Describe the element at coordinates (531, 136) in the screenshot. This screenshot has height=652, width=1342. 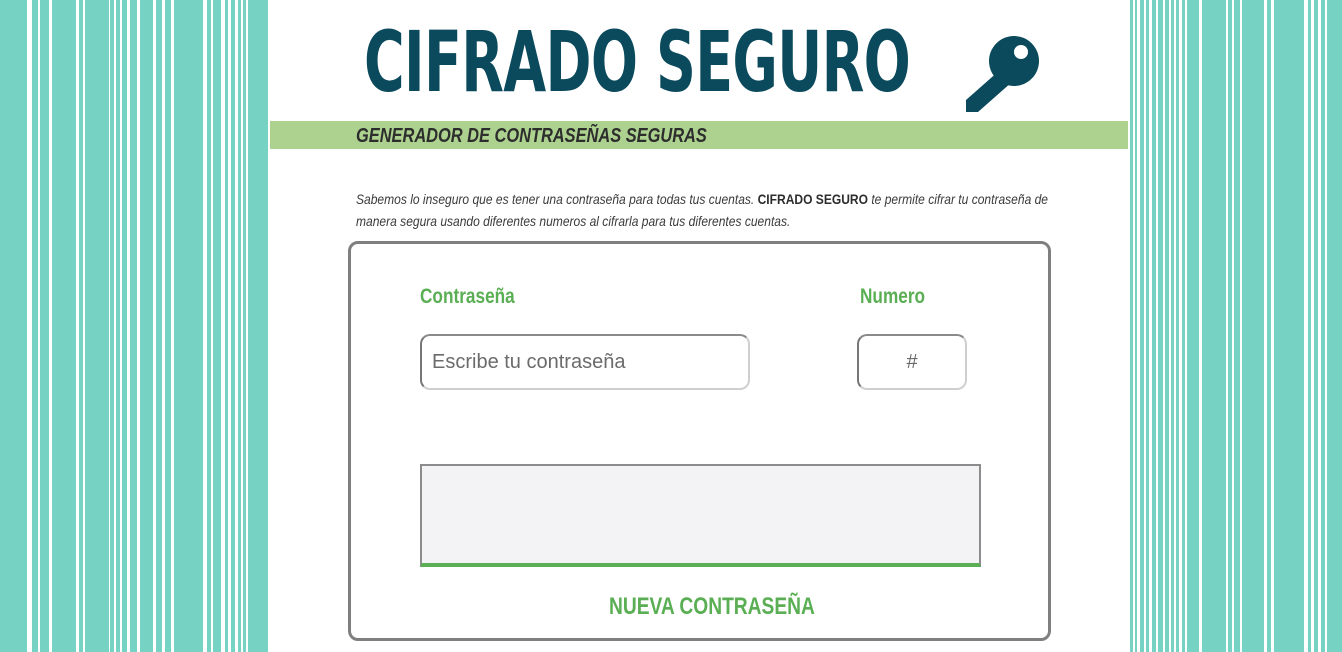
I see `page-subtitle: GENERADOR DE CONTRASEÑAS SEGURAS` at that location.